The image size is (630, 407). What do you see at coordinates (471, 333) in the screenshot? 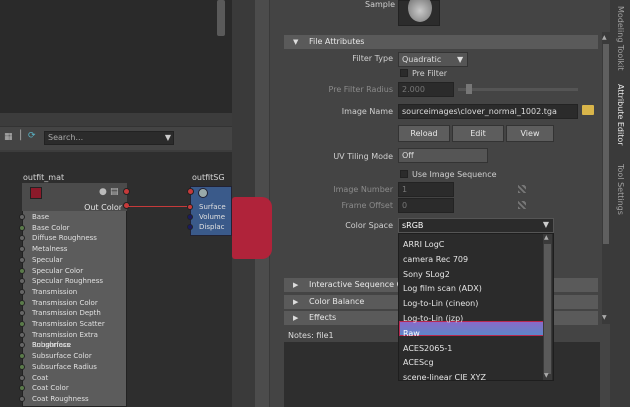
I see `dropdown-option: Raw` at bounding box center [471, 333].